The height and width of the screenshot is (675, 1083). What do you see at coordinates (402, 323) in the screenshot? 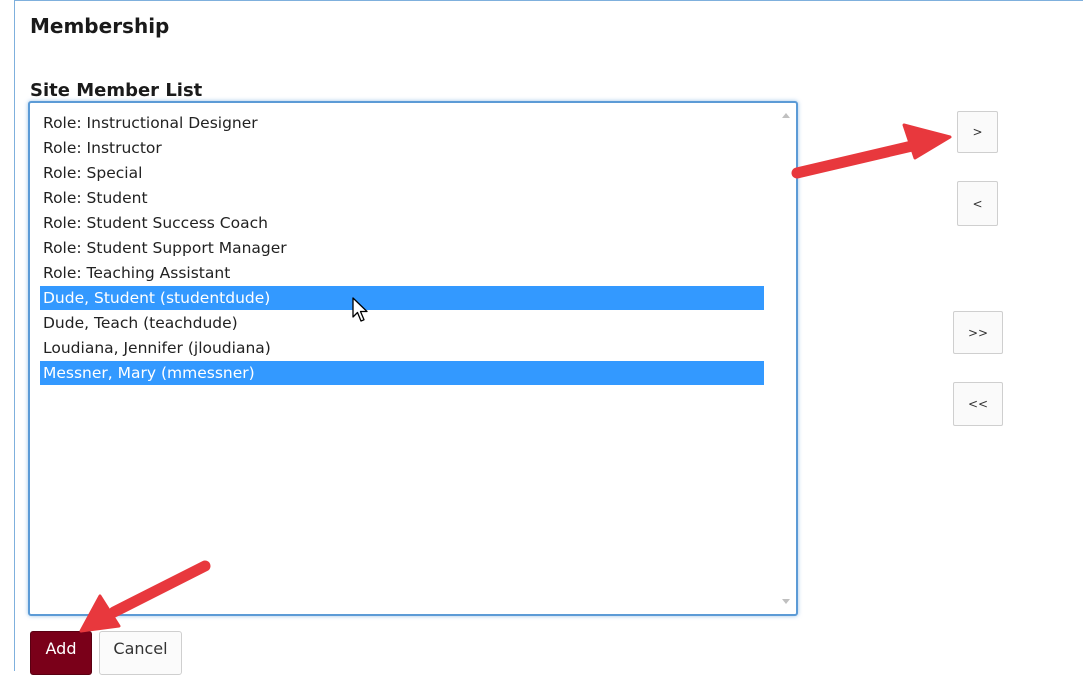
I see `list-option-dude-teach: Dude, Teach (teachdude)` at bounding box center [402, 323].